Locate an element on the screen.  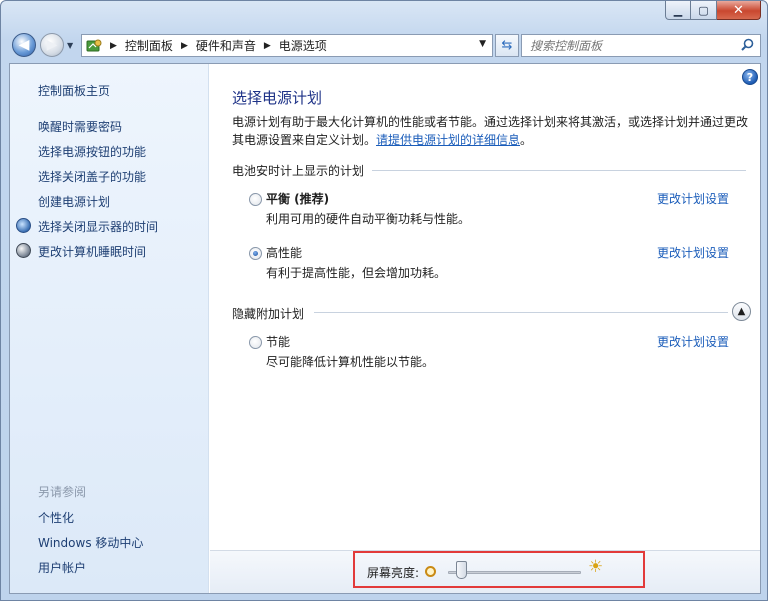
search-box is located at coordinates (641, 45).